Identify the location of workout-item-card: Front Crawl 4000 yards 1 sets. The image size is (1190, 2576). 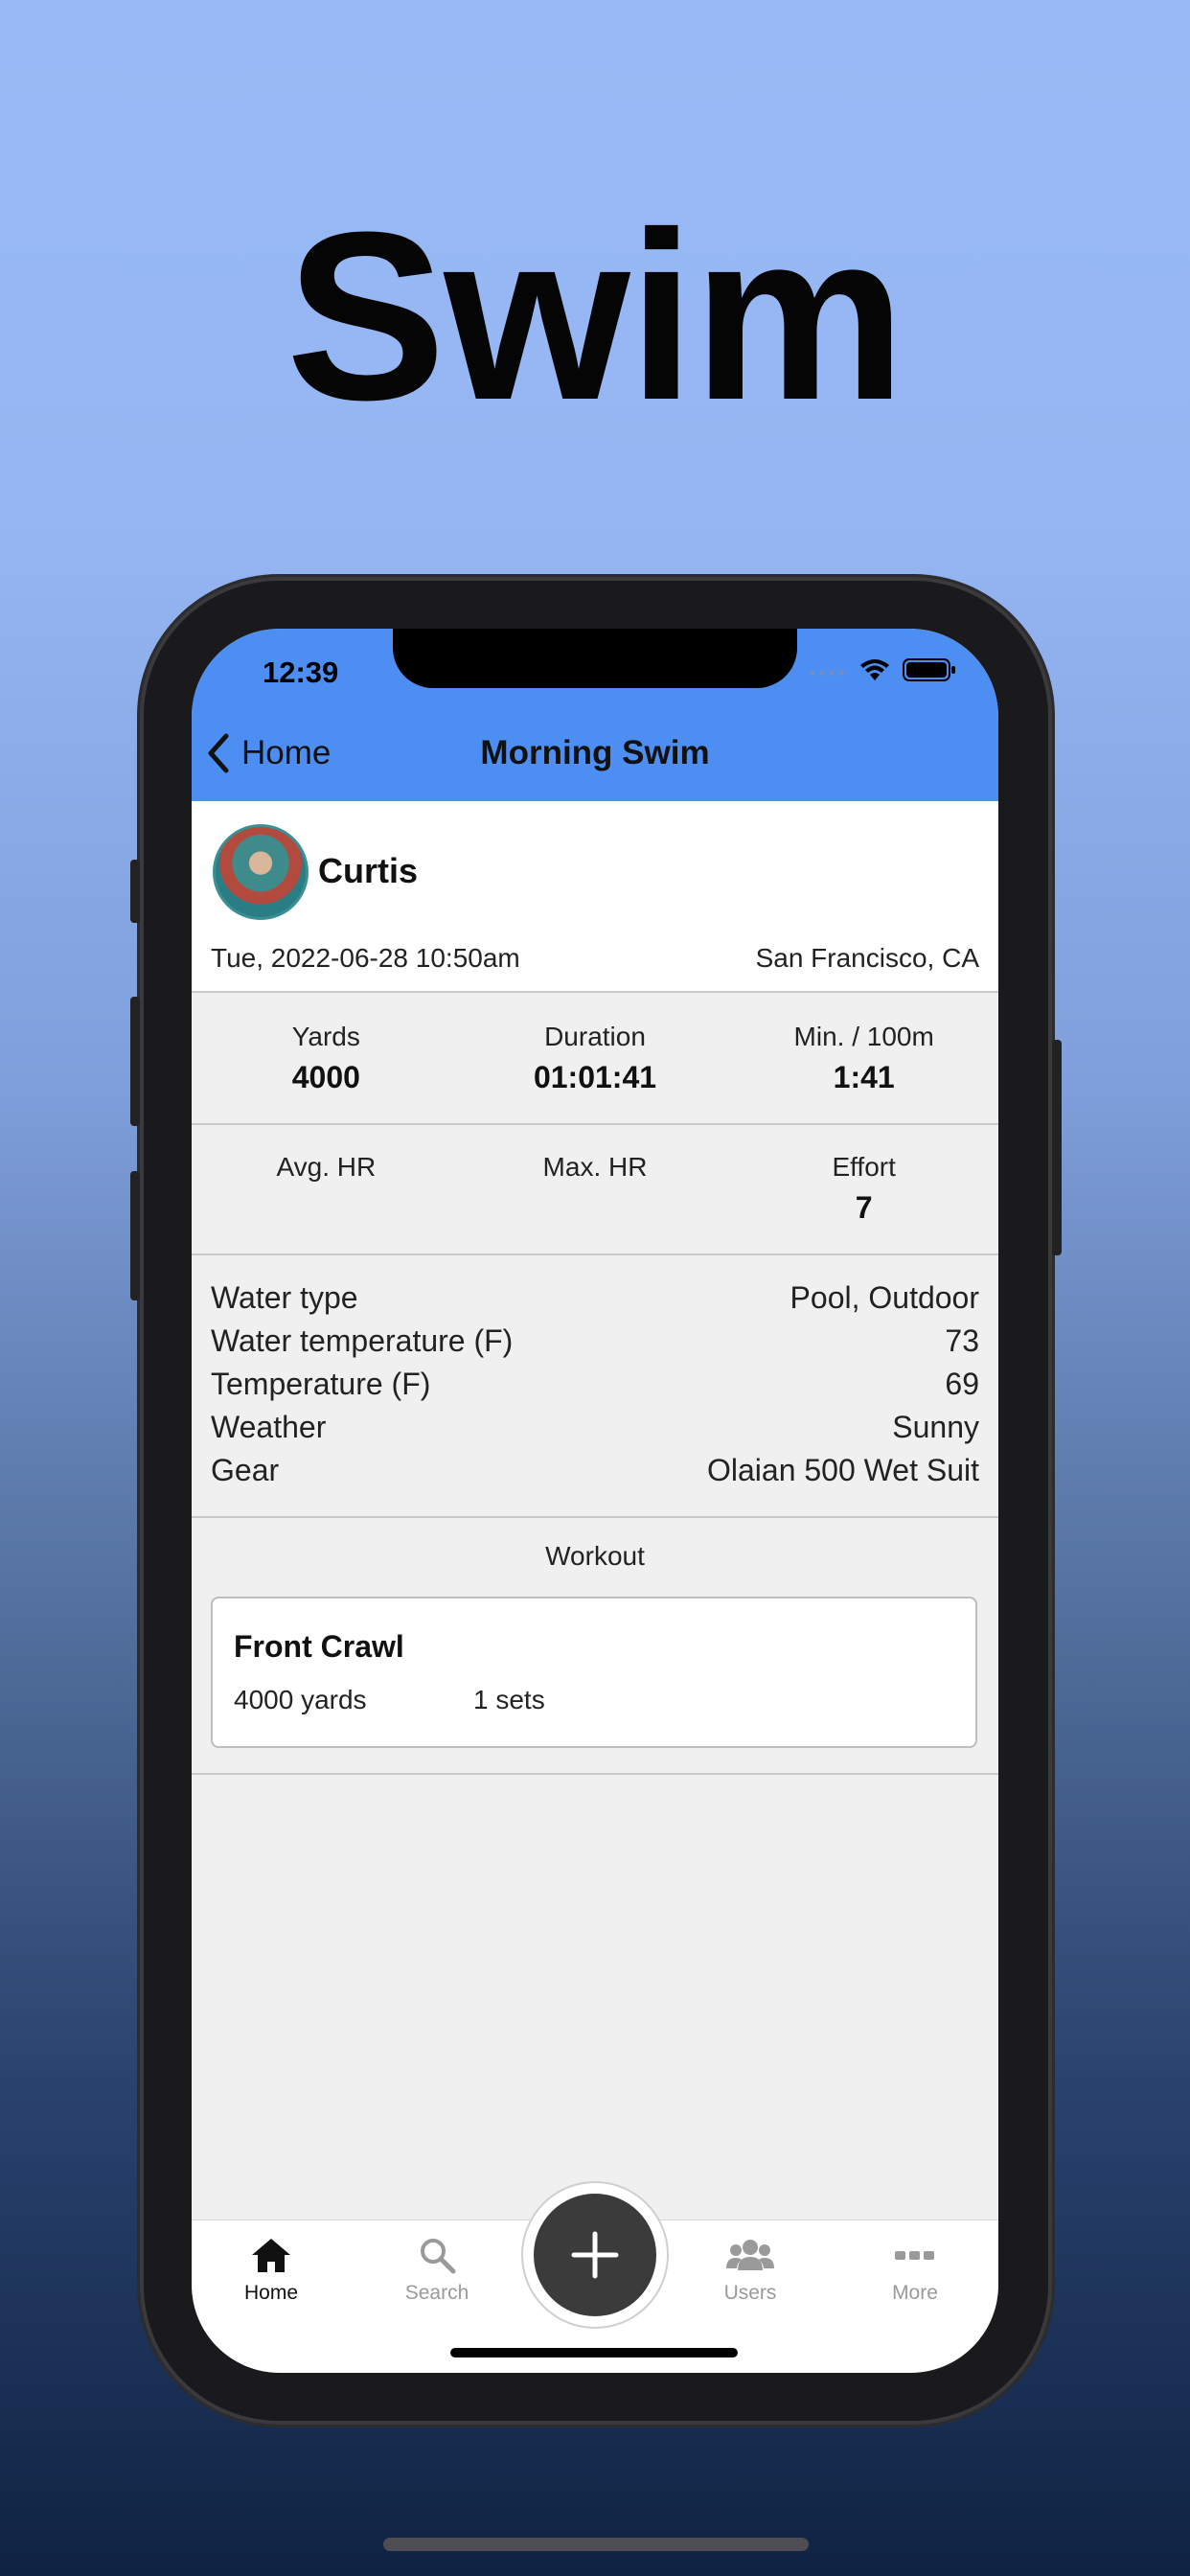
(594, 1672).